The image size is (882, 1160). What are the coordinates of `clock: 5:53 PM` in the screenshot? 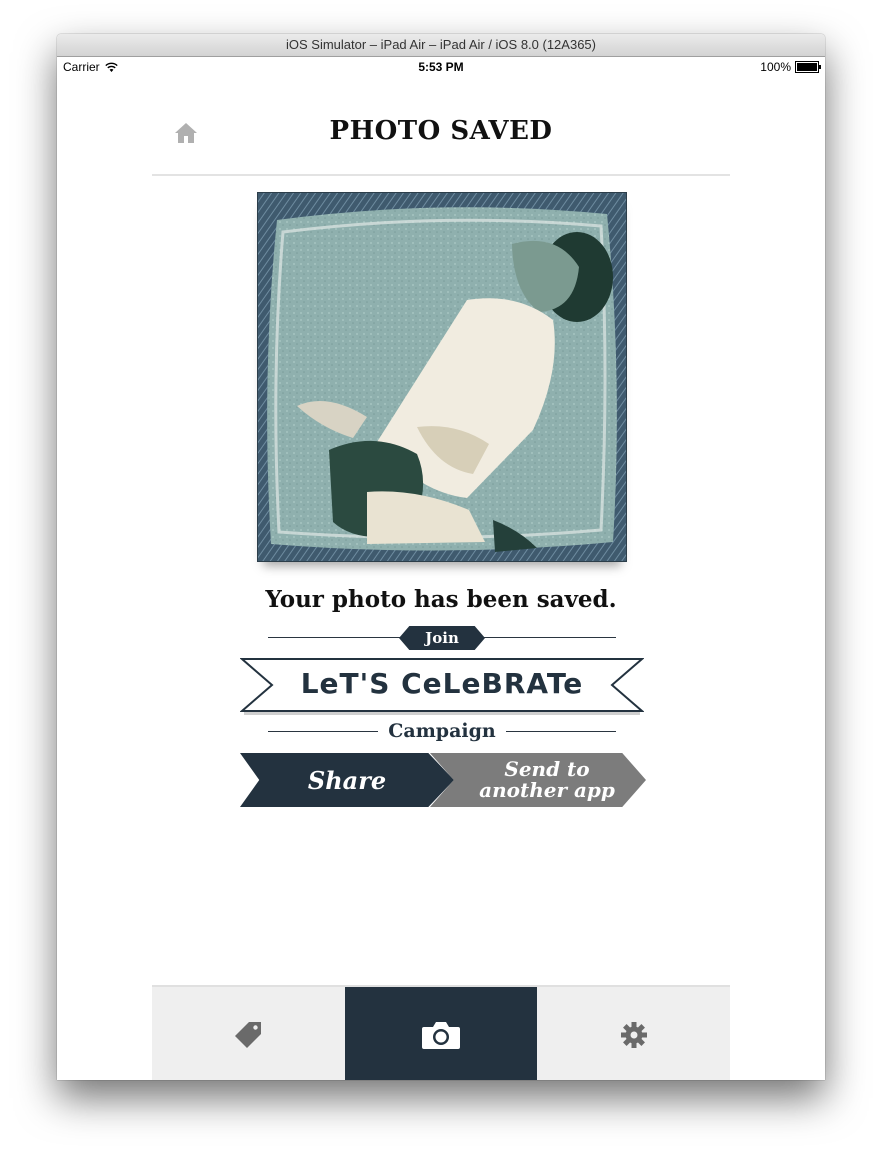 It's located at (441, 67).